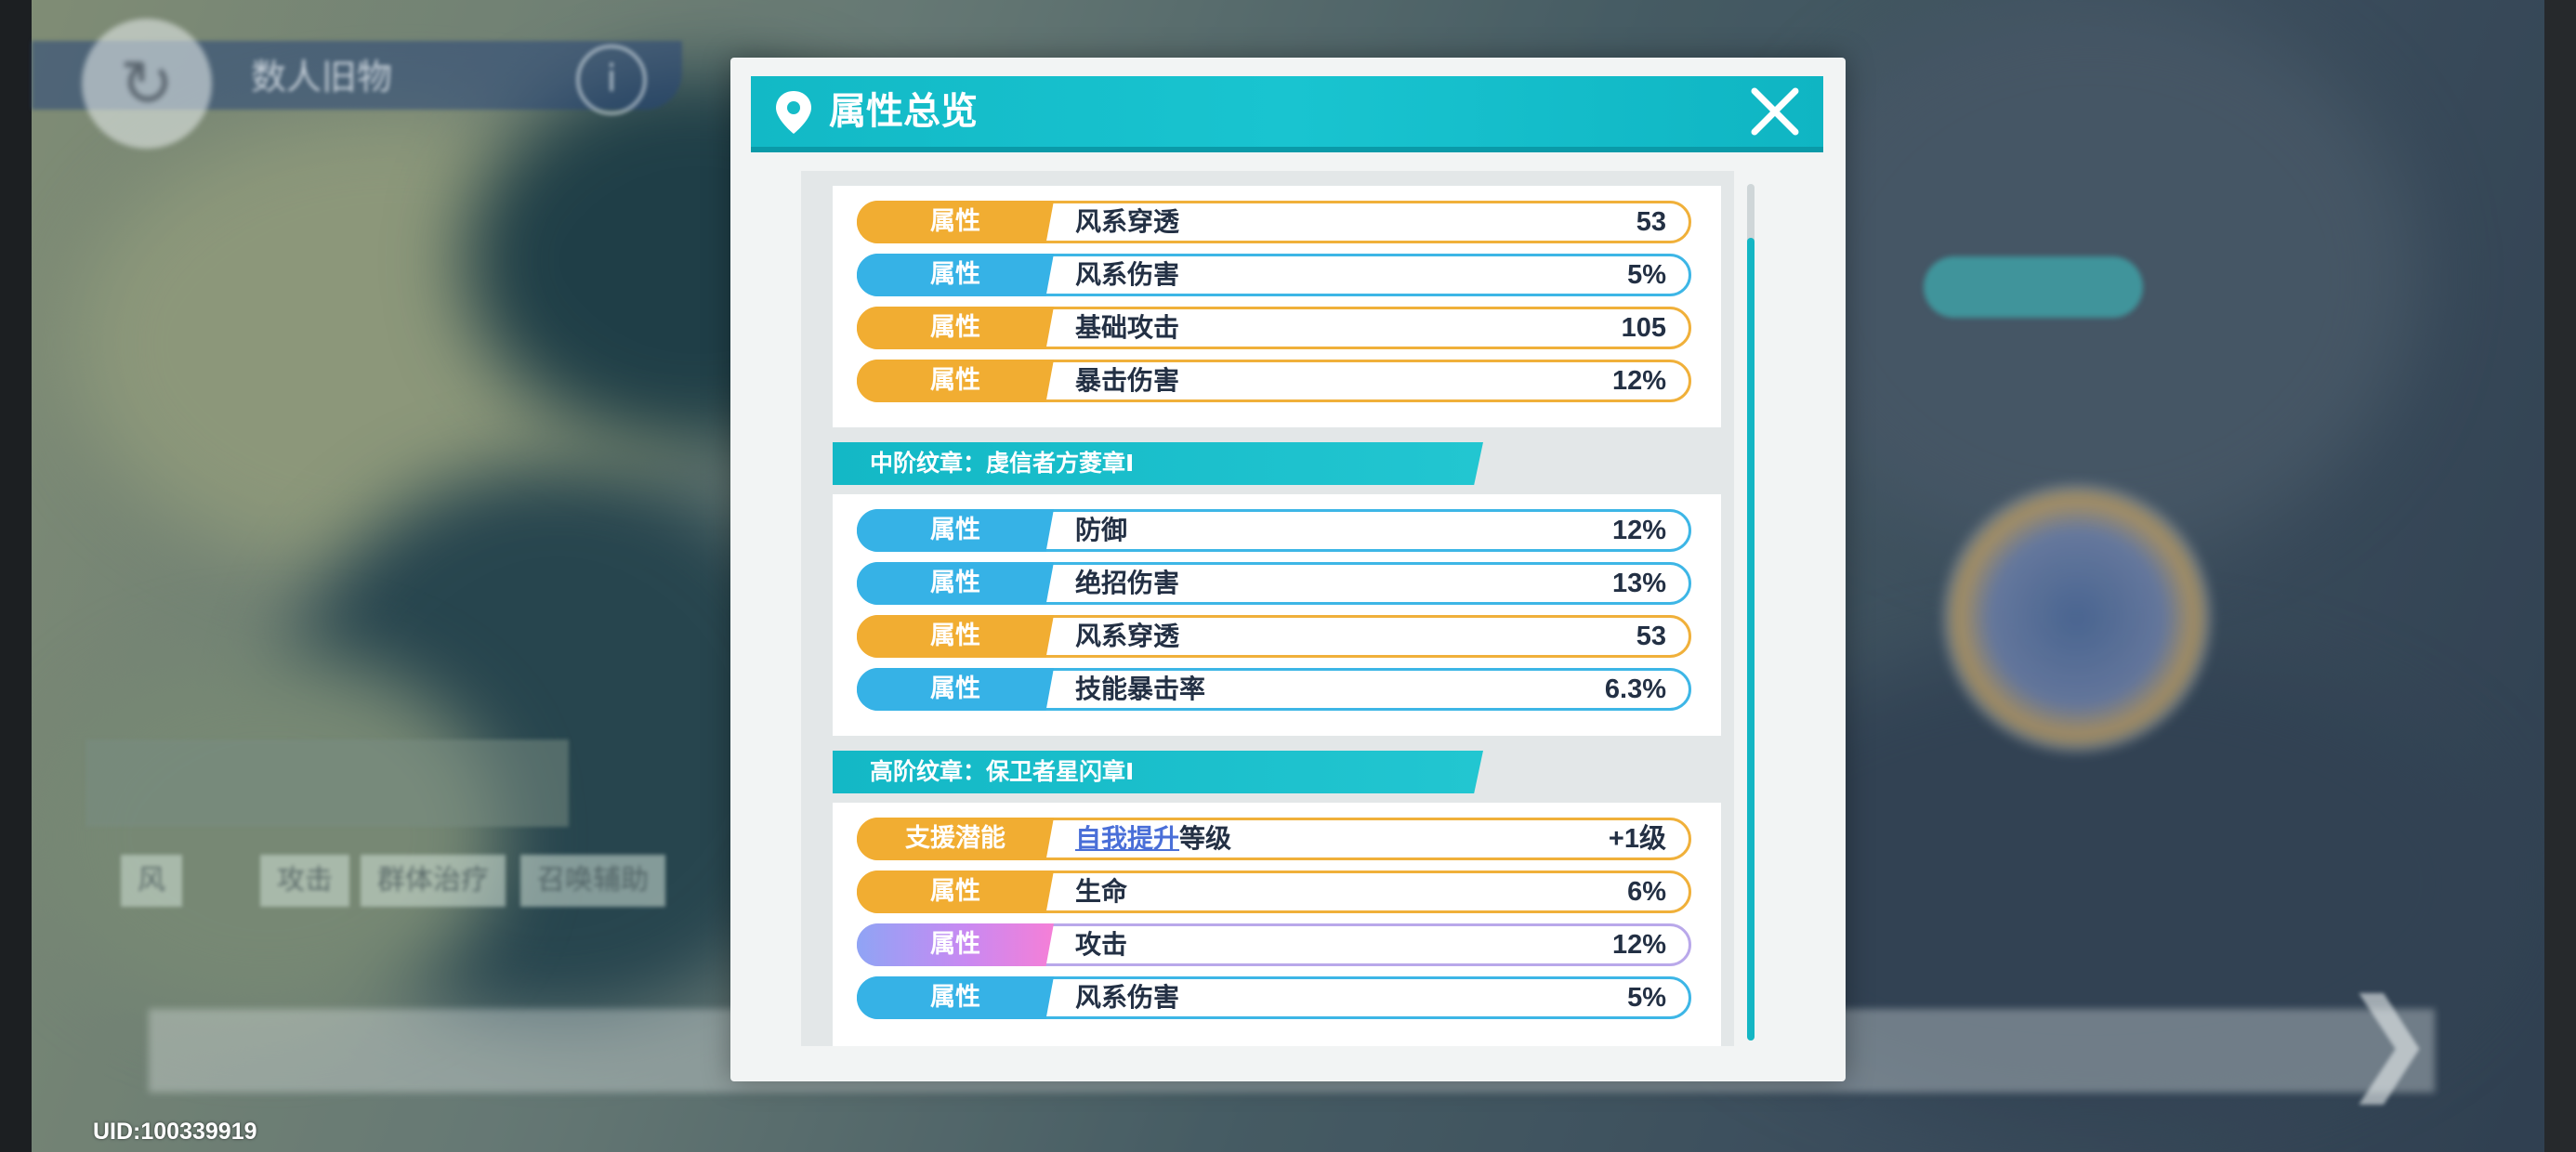 The width and height of the screenshot is (2576, 1152). What do you see at coordinates (2077, 618) in the screenshot?
I see `bg-emblem-icon` at bounding box center [2077, 618].